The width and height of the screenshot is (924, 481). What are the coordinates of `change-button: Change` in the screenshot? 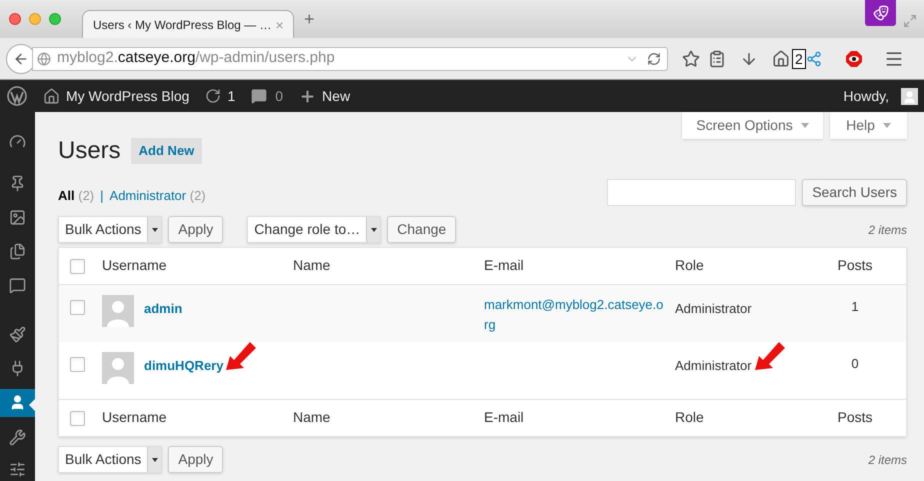 It's located at (421, 229).